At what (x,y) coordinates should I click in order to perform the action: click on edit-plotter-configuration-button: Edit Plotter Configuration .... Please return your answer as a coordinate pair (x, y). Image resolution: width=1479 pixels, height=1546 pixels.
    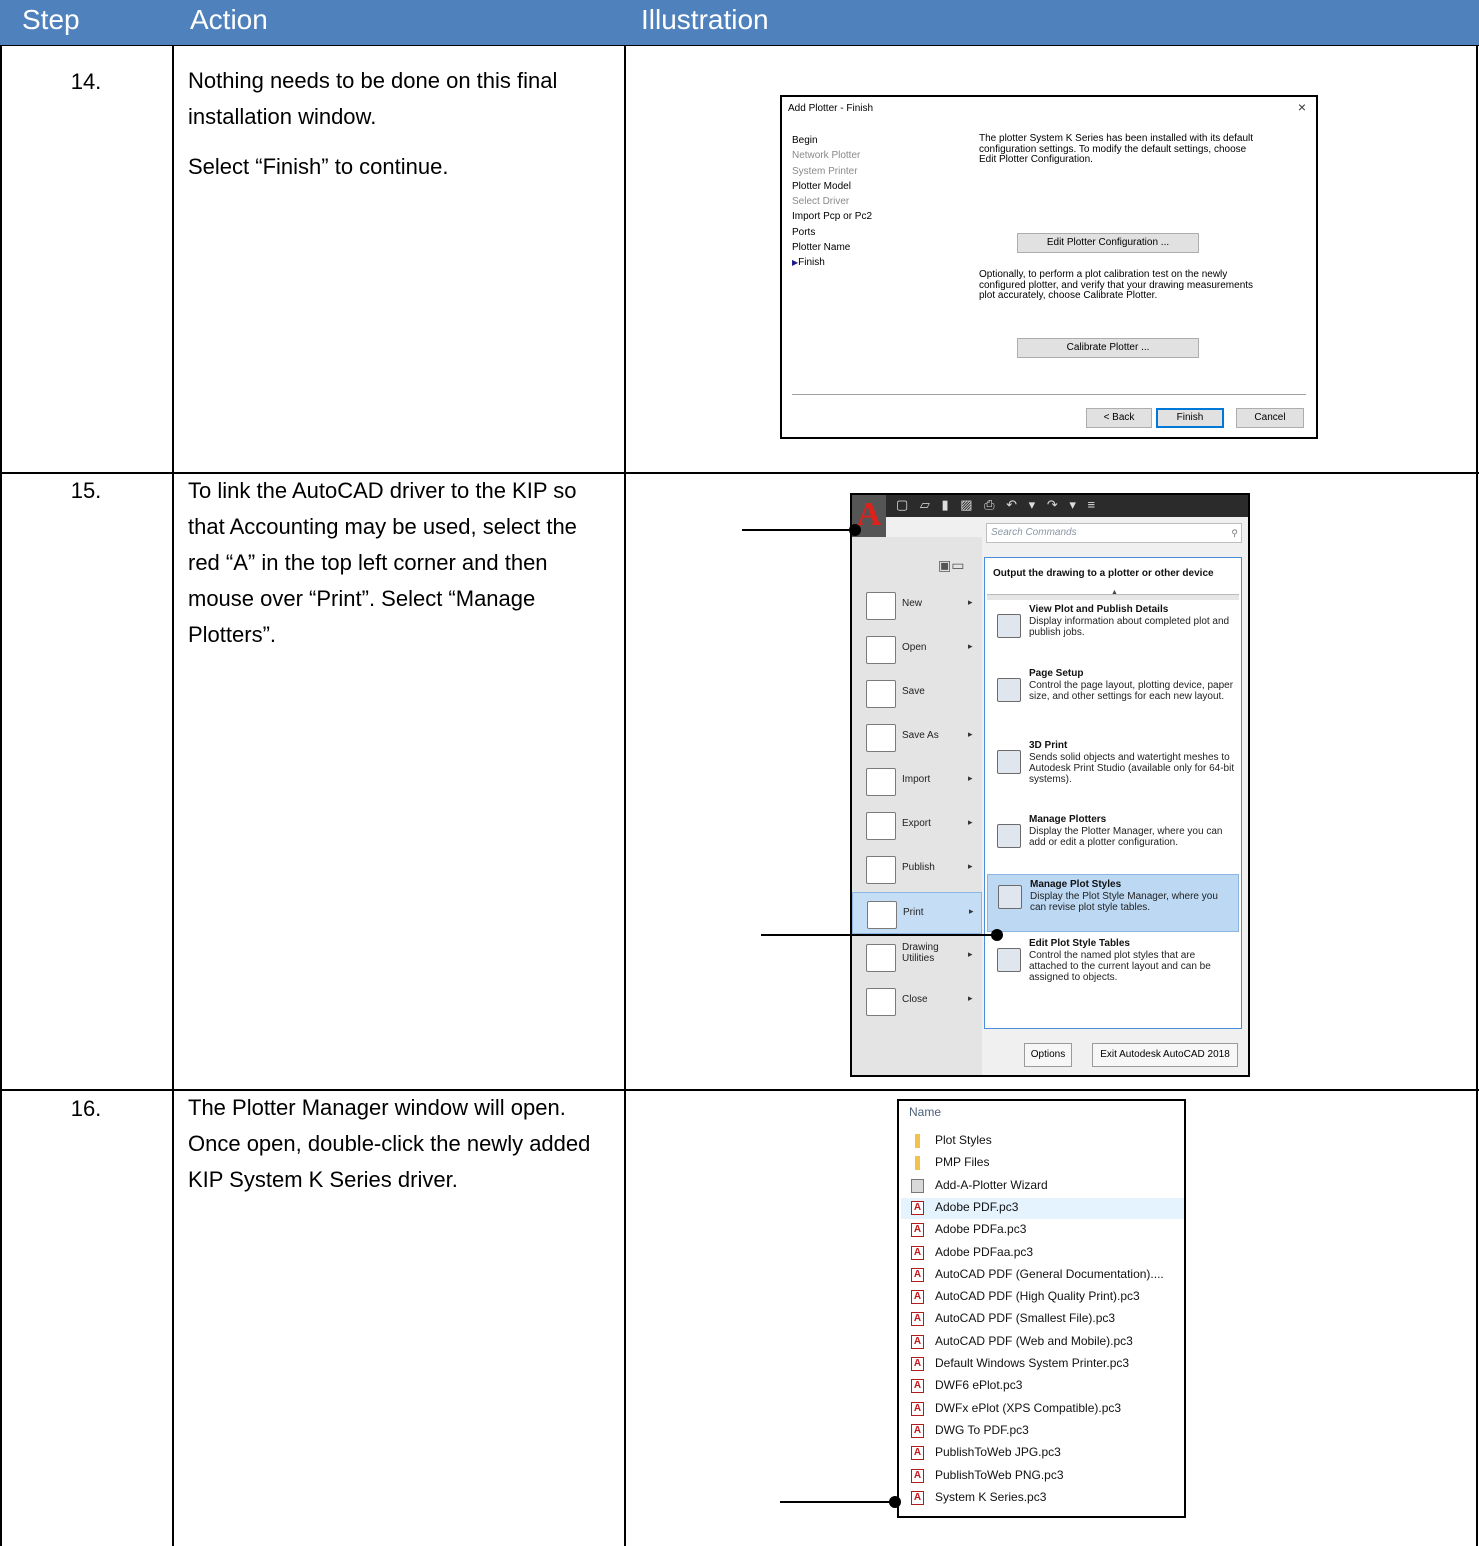
    Looking at the image, I should click on (1108, 243).